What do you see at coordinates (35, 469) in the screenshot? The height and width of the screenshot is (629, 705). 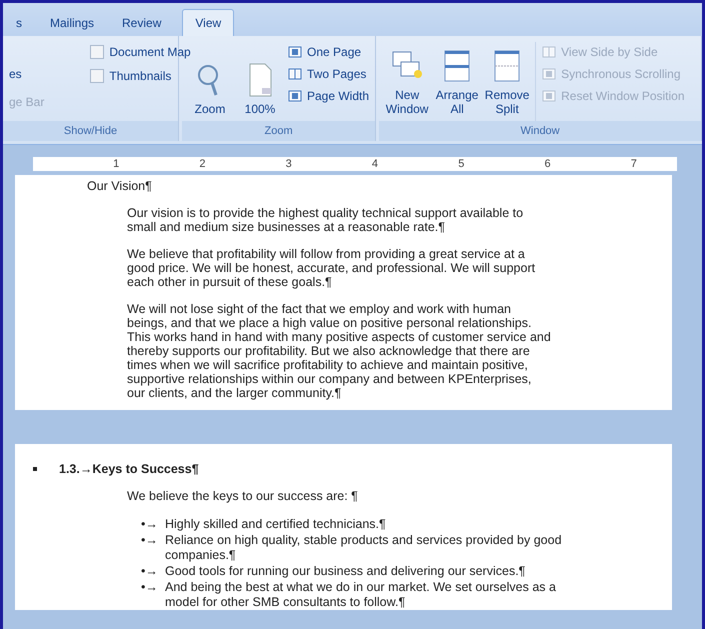 I see `bullet-icon` at bounding box center [35, 469].